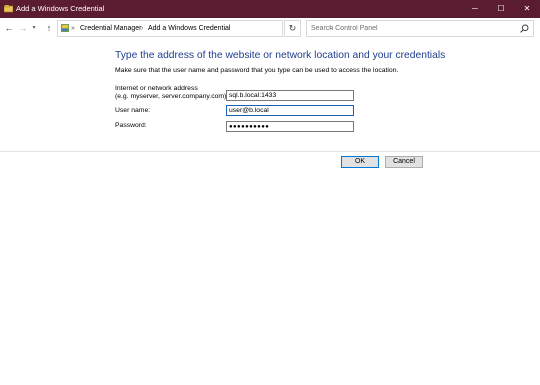 The height and width of the screenshot is (385, 540). I want to click on network-address-field, so click(290, 95).